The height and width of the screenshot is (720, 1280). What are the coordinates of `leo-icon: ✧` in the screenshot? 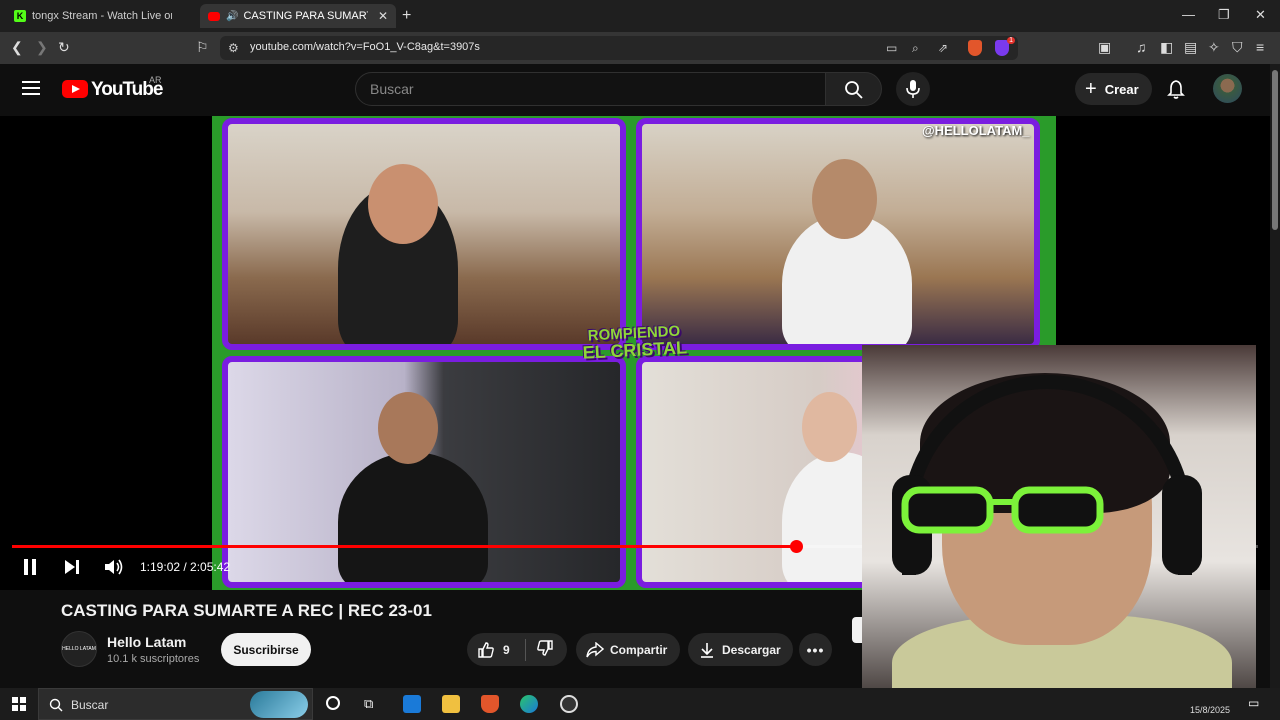 It's located at (1214, 47).